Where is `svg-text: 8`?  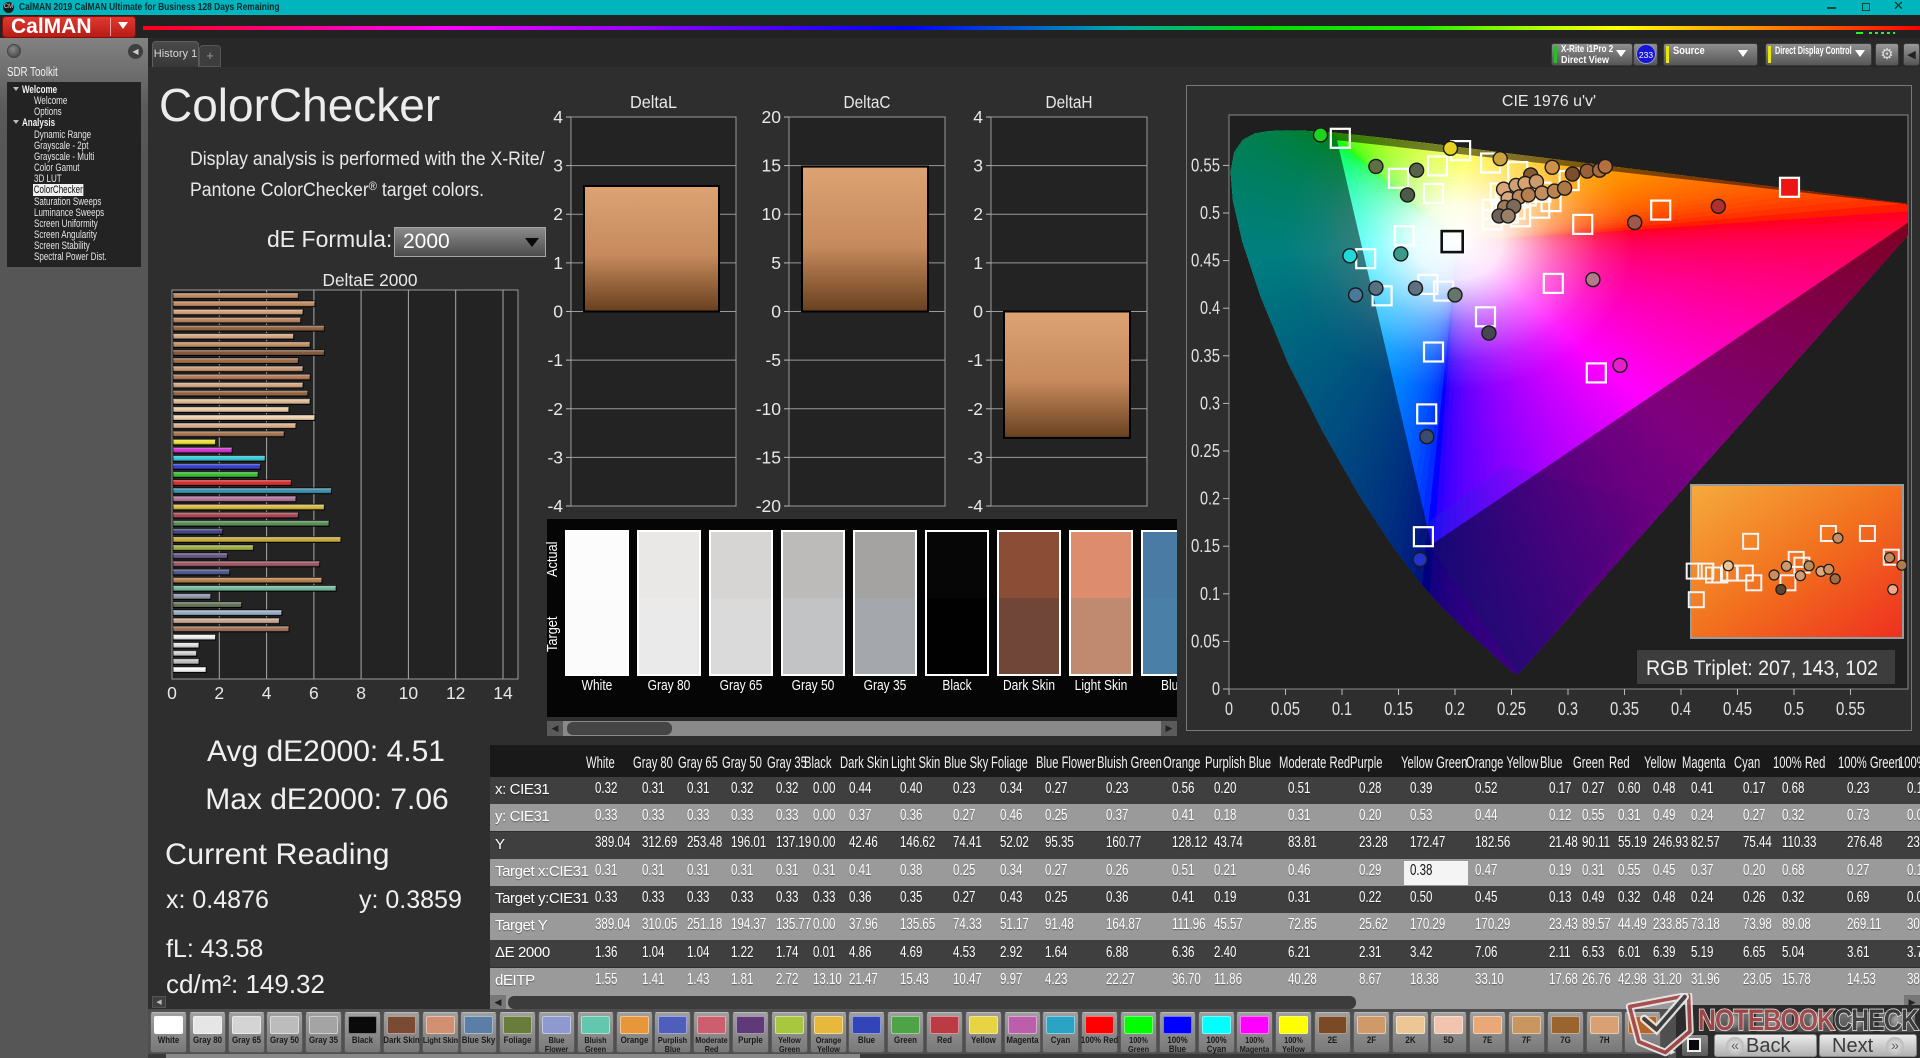
svg-text: 8 is located at coordinates (361, 693).